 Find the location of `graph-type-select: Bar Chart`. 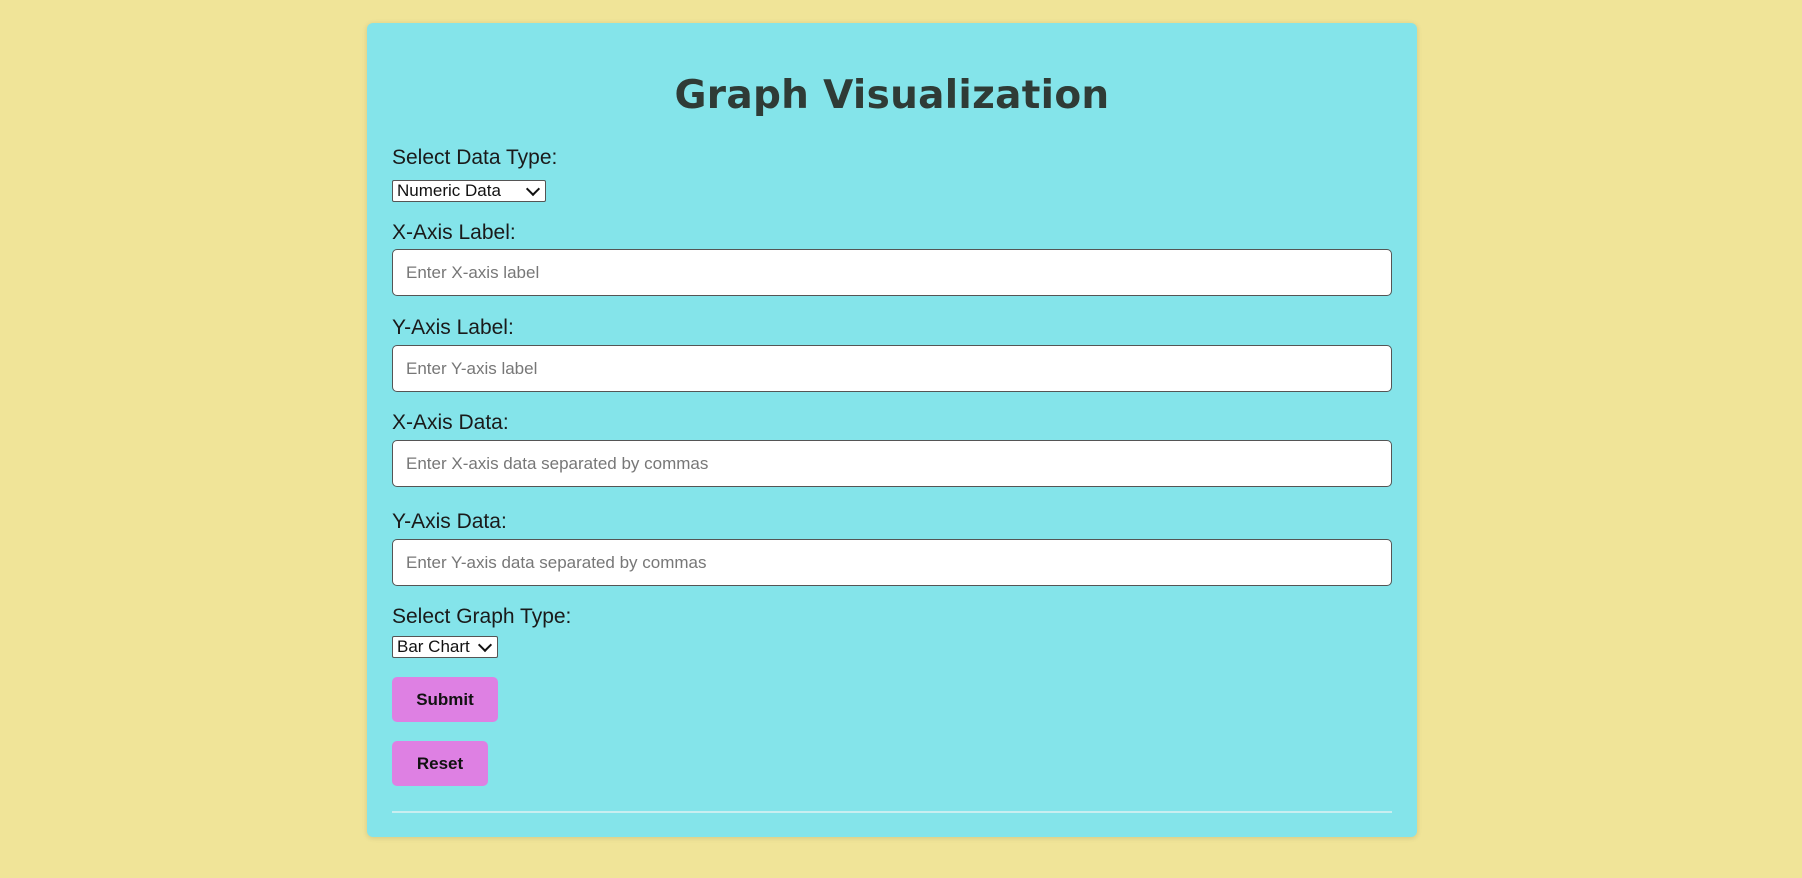

graph-type-select: Bar Chart is located at coordinates (445, 647).